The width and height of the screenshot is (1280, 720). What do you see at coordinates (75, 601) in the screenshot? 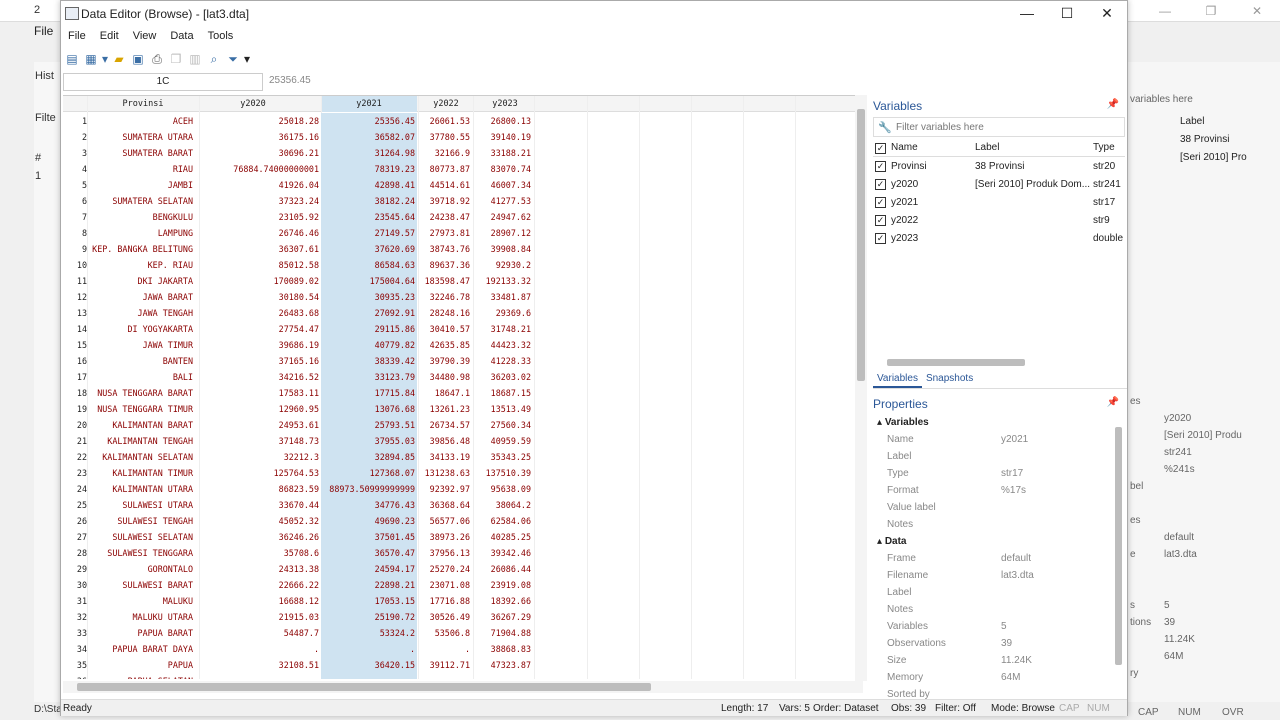
I see `row-number: 31` at bounding box center [75, 601].